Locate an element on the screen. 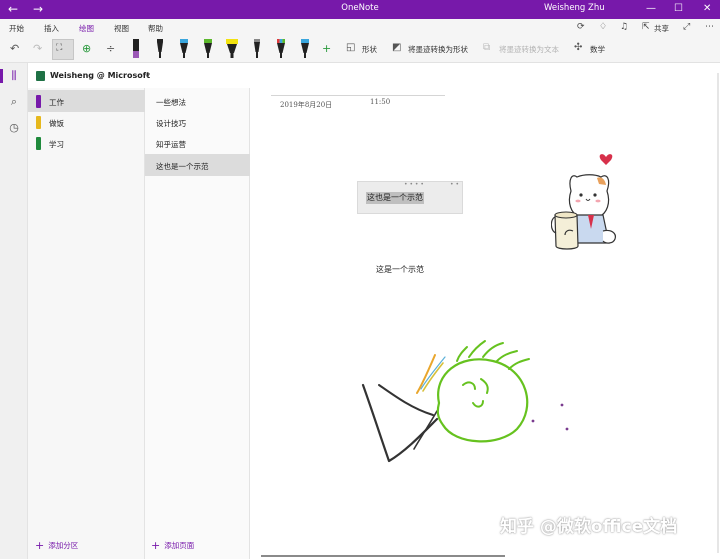 This screenshot has height=559, width=720. chevron-down-icon: ⌄ is located at coordinates (147, 74).